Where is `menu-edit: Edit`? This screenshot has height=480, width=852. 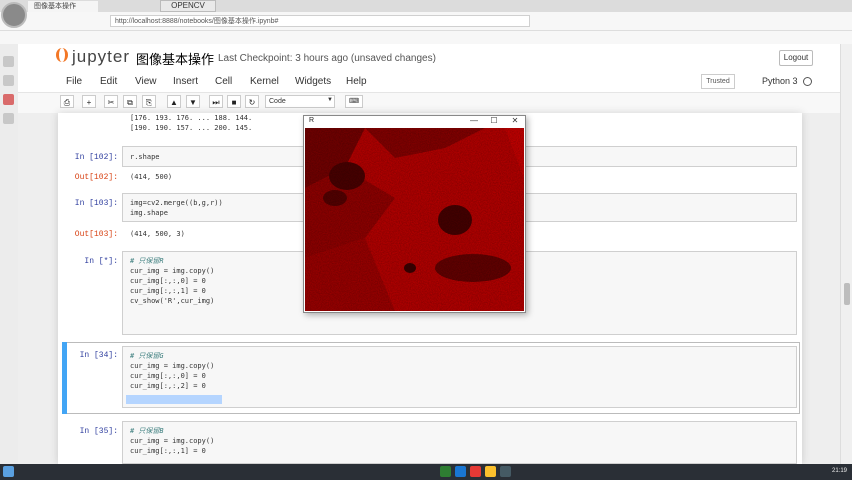 menu-edit: Edit is located at coordinates (108, 81).